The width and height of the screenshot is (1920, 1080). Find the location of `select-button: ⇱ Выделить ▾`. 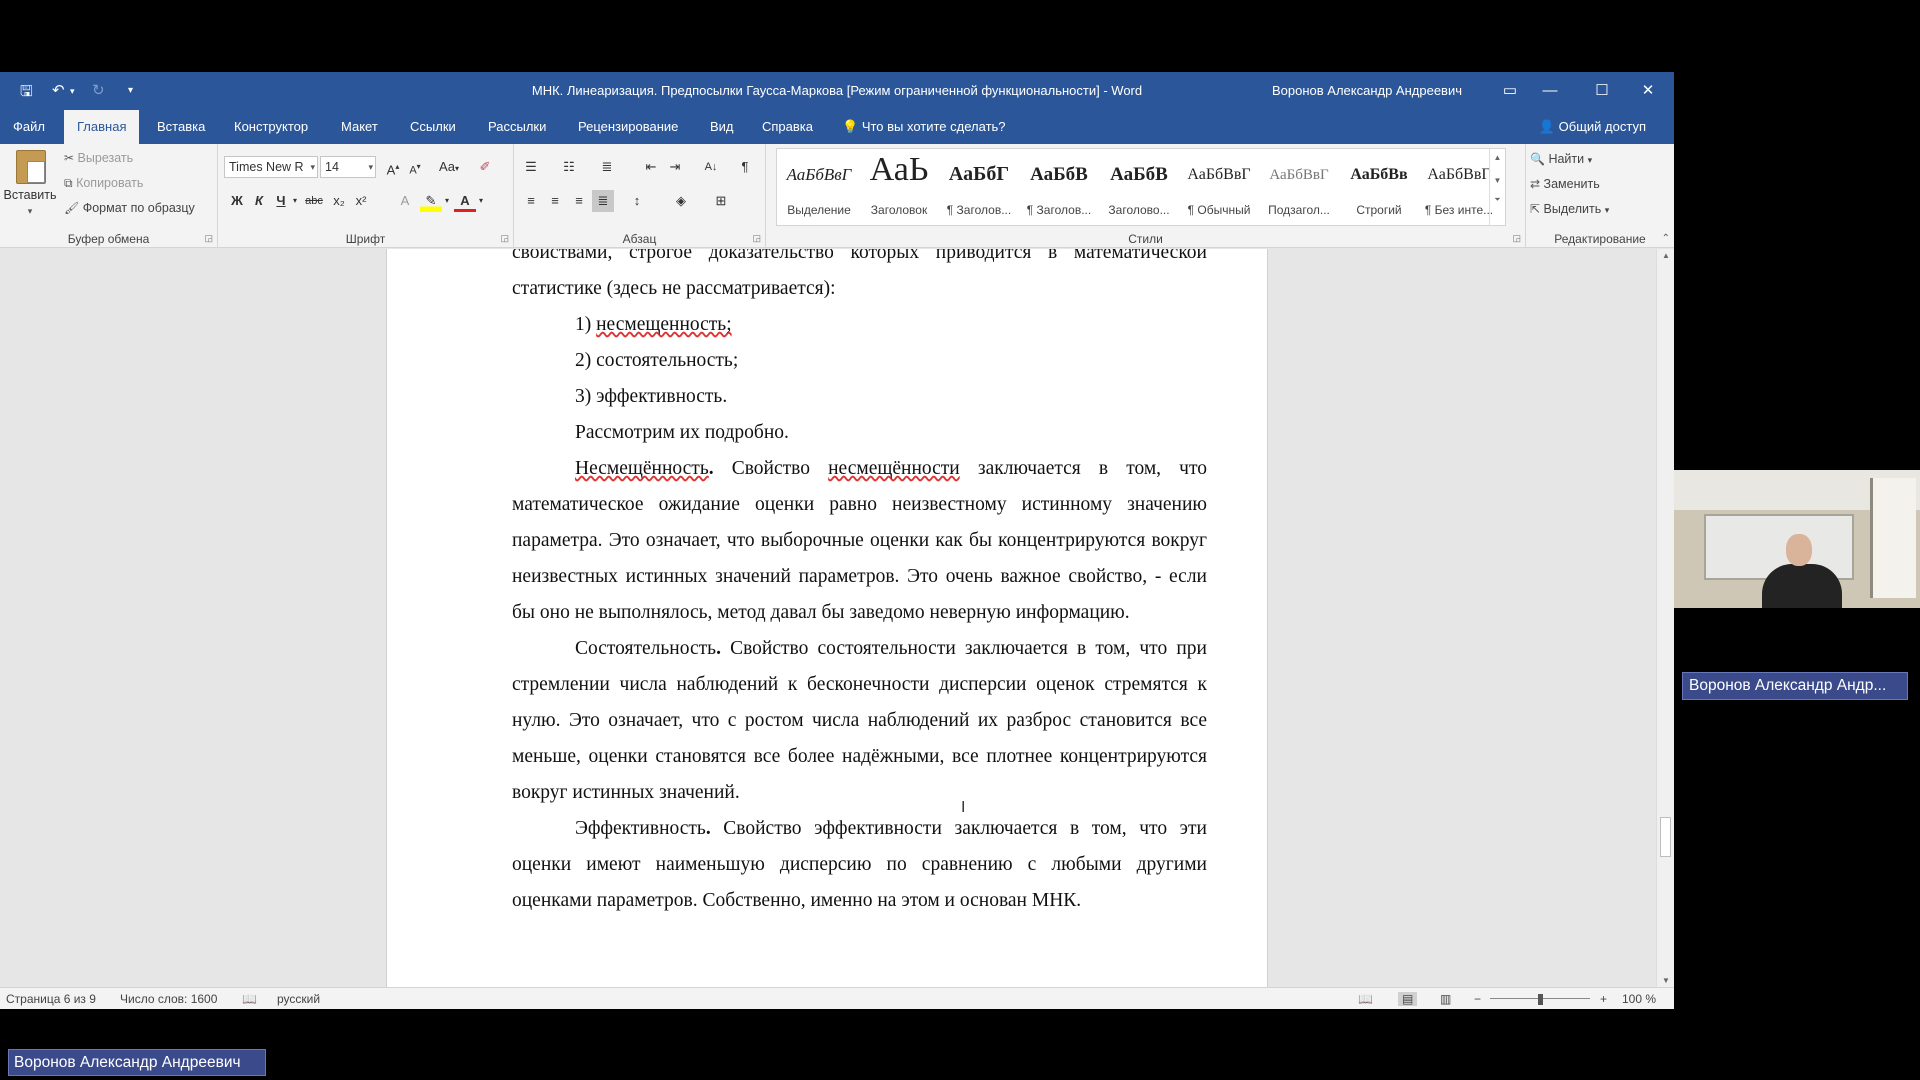

select-button: ⇱ Выделить ▾ is located at coordinates (1569, 209).